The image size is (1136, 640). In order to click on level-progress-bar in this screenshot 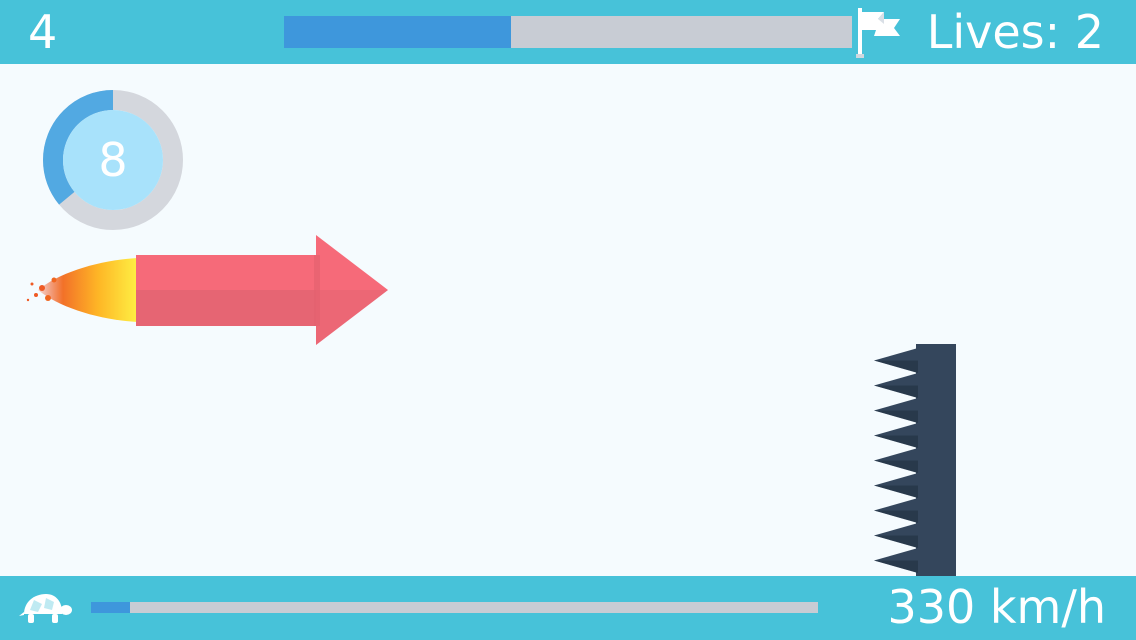, I will do `click(568, 32)`.